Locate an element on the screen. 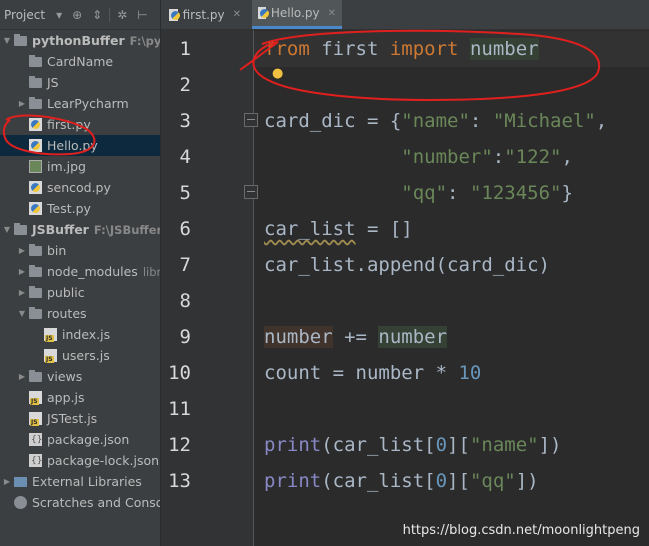  tree-item-pythonbuffer: ▼ pythonBuffer F:\pythonB is located at coordinates (80, 40).